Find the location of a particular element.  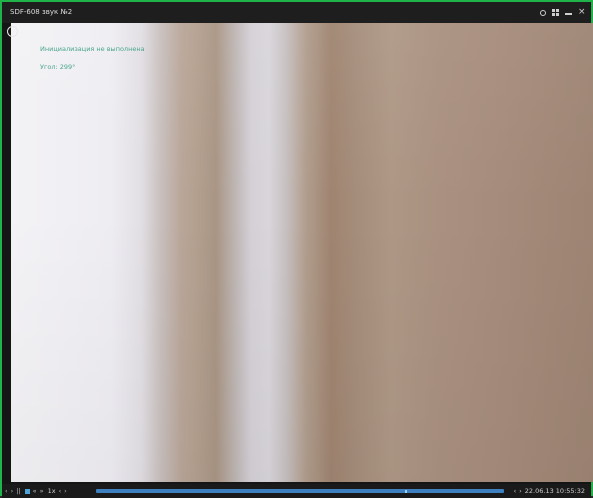

init-status-text: Инициализация не выполнена is located at coordinates (92, 49).